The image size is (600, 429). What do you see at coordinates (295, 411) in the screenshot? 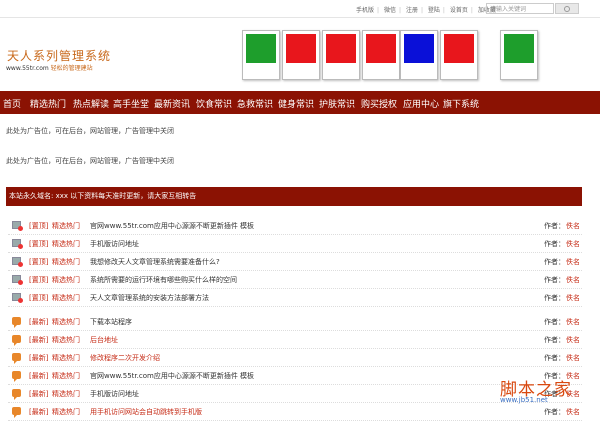
I see `list-item: [最新] 精选热门 用手机访问网站会自动跳转到手机版 作者： 佚名` at bounding box center [295, 411].